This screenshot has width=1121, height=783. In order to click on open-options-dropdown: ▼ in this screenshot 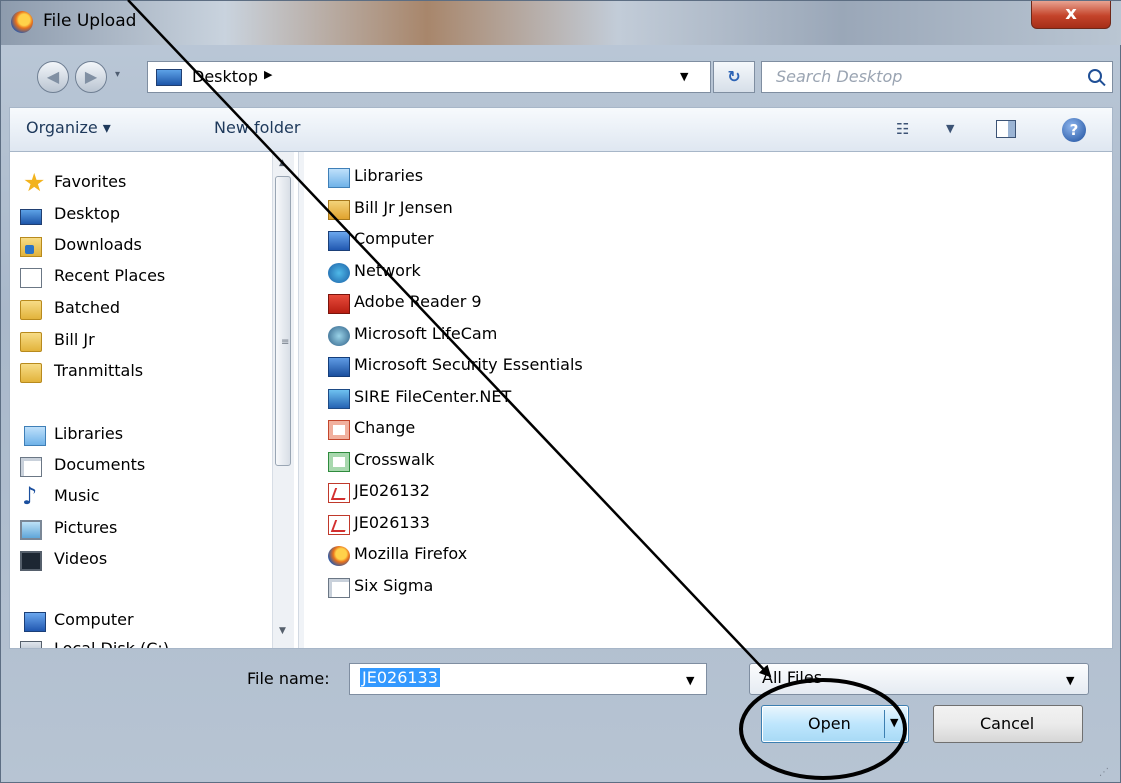, I will do `click(894, 722)`.